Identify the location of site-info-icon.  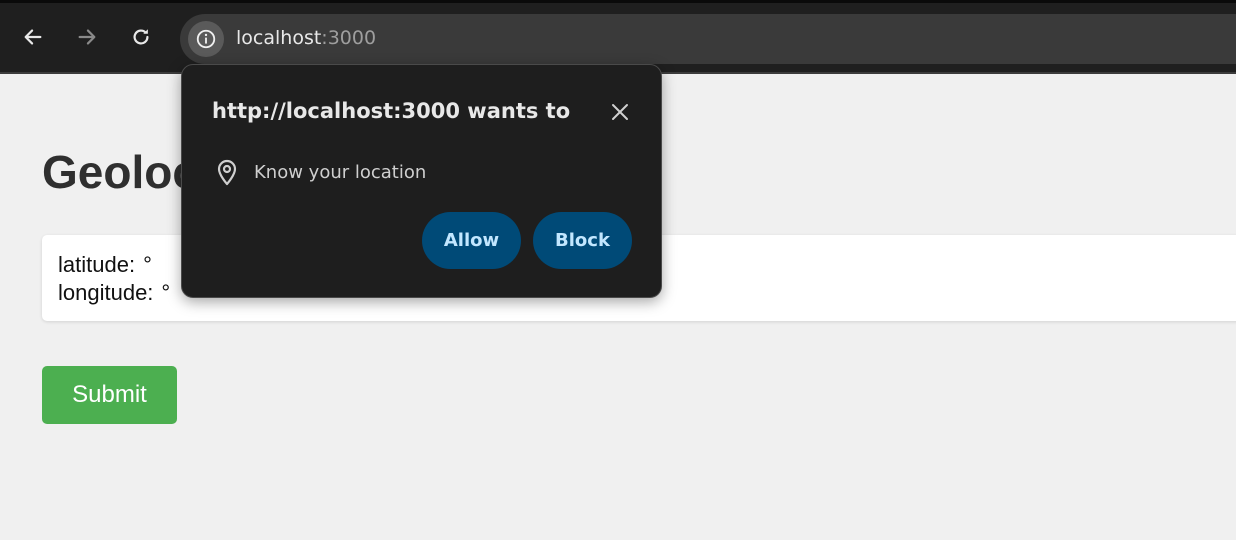
(206, 39).